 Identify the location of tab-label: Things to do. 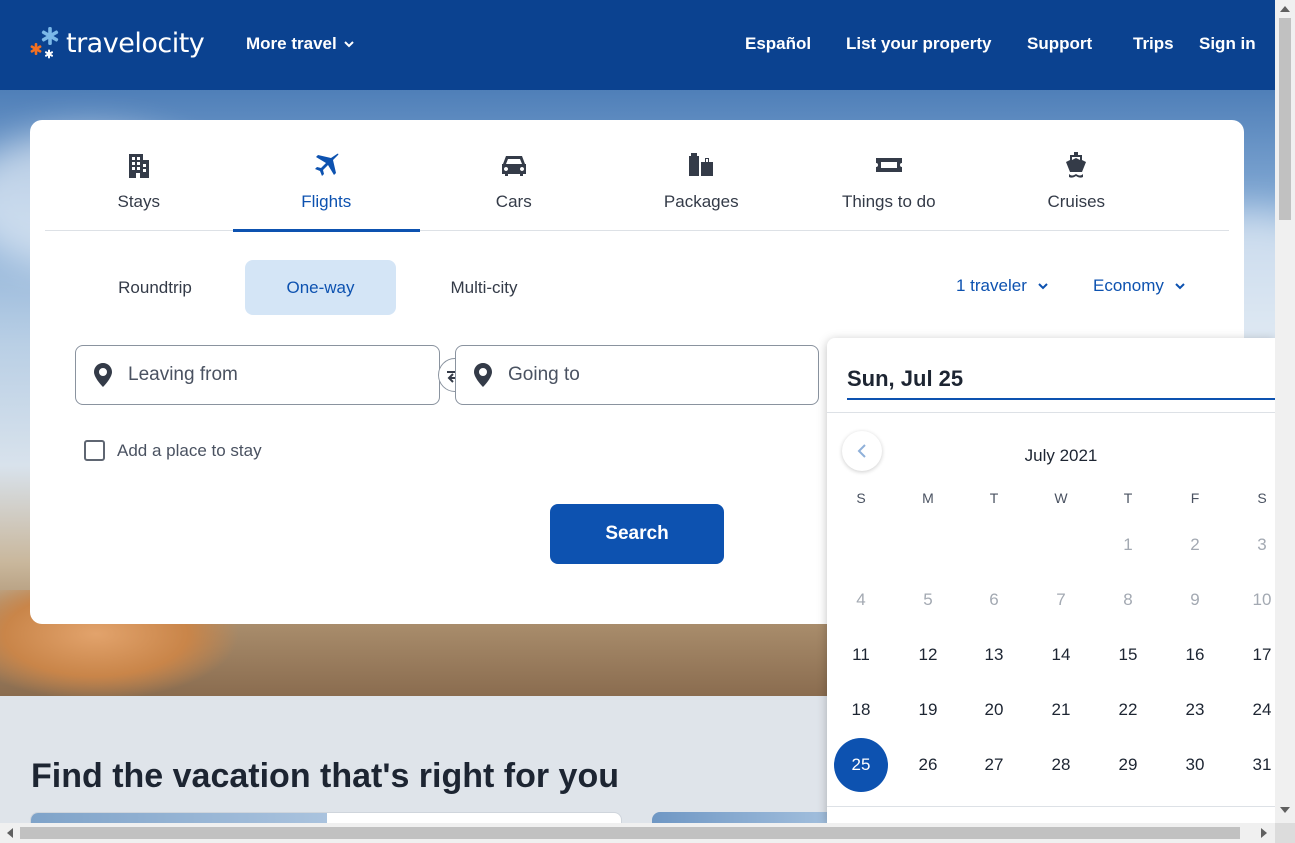
(888, 201).